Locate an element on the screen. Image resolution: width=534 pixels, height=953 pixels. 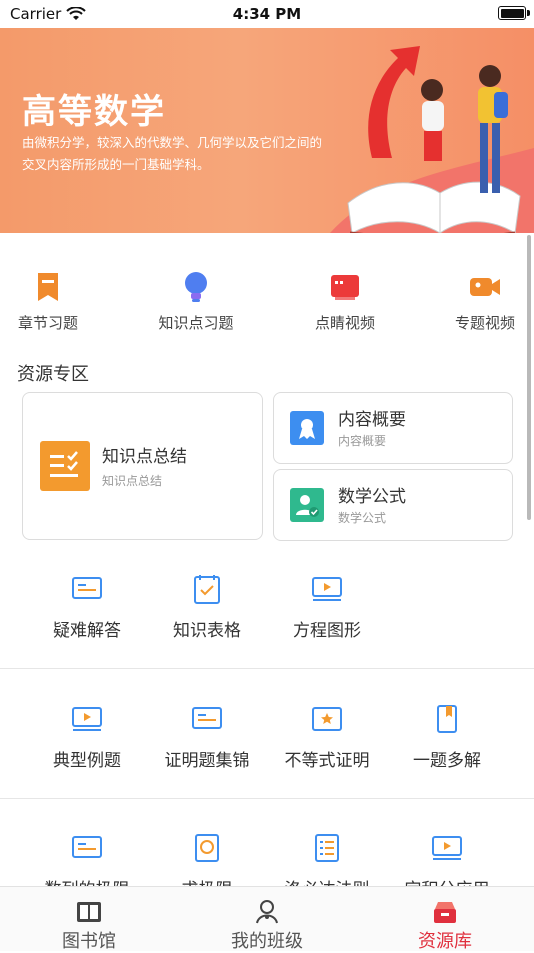
card-title: 数学公式 is located at coordinates (372, 497).